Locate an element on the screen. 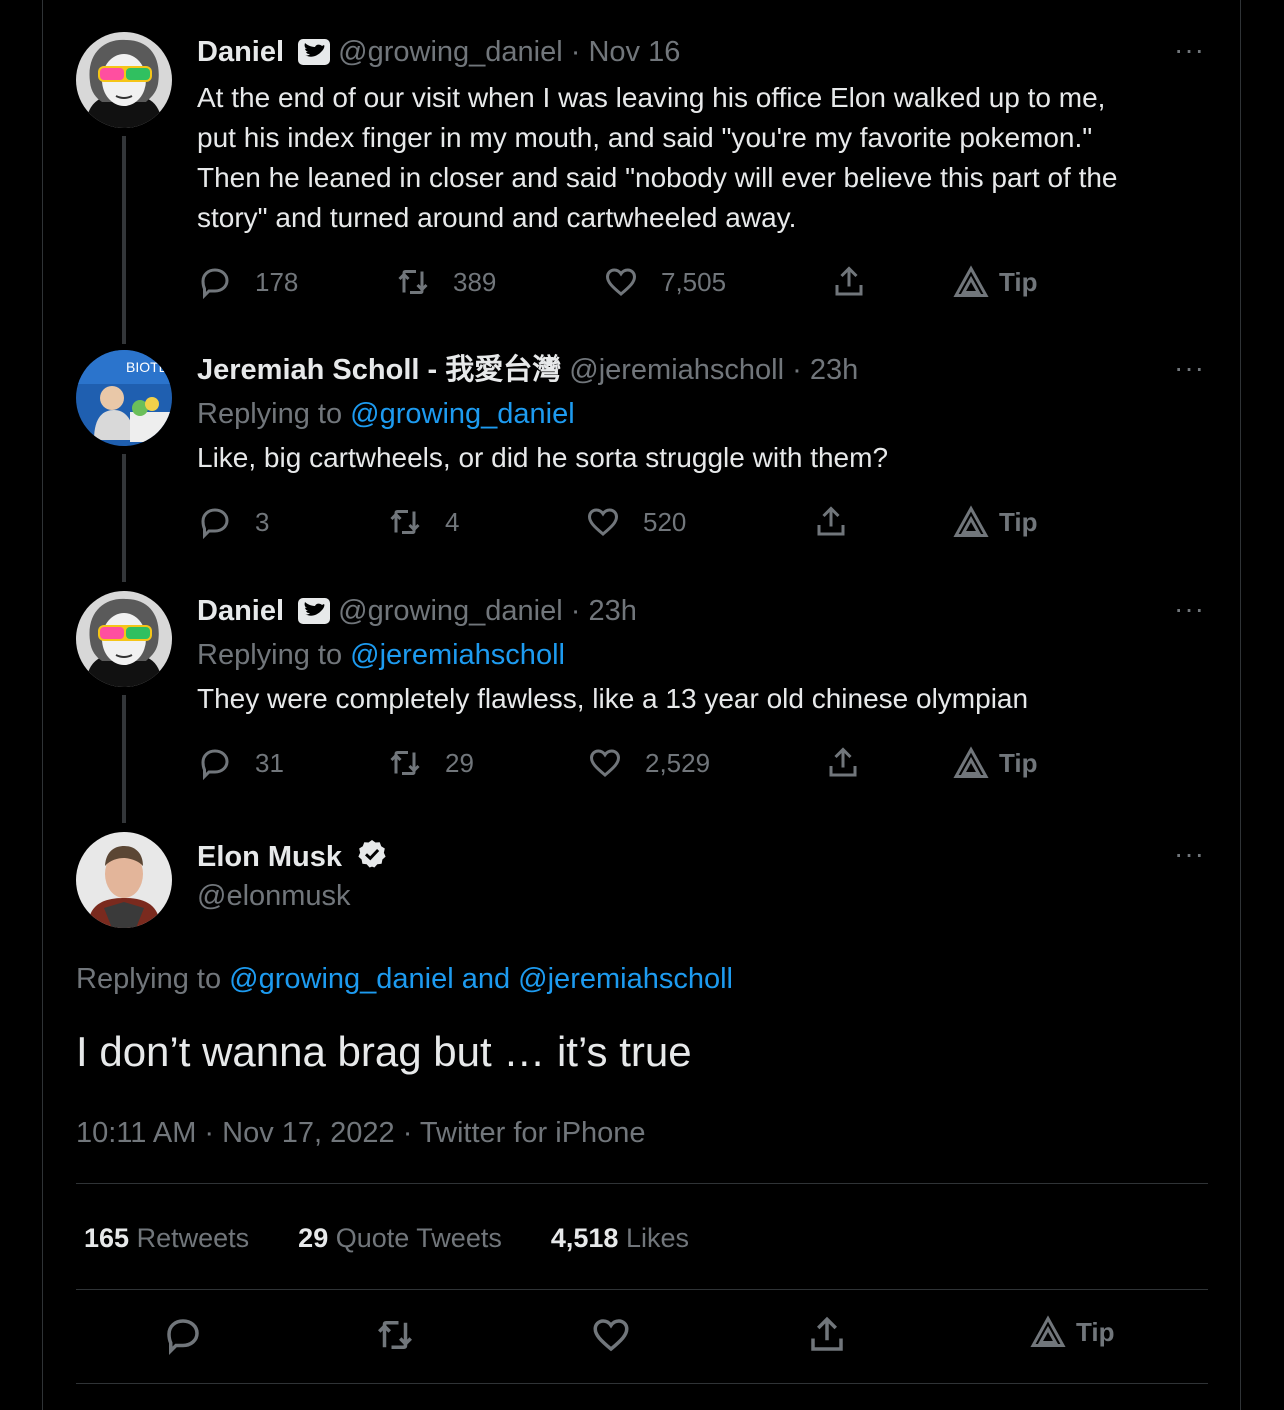 This screenshot has height=1410, width=1284. retweet-count: 29 is located at coordinates (459, 762).